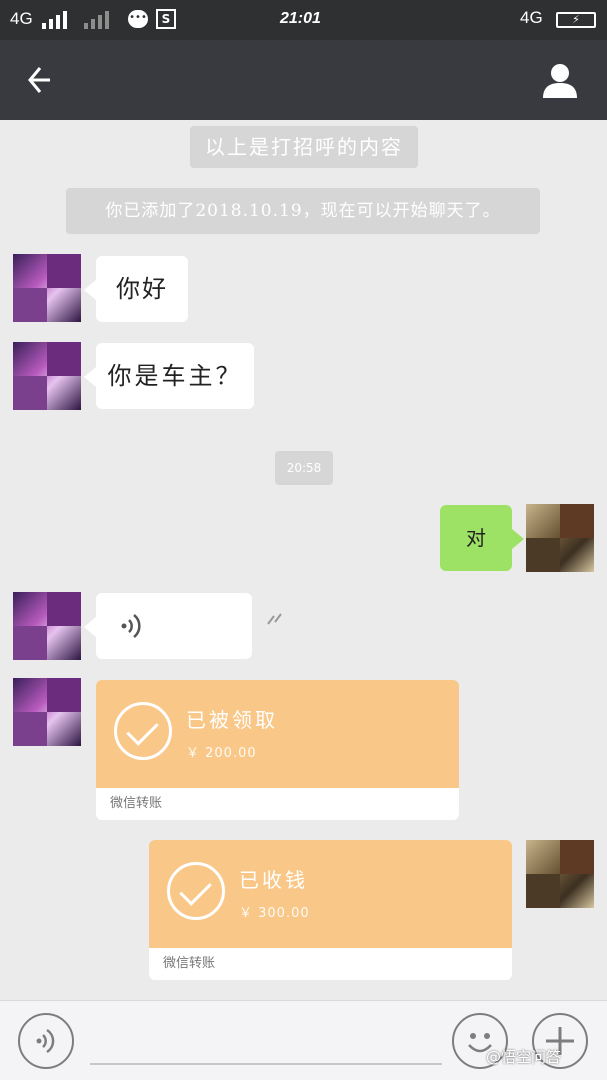 Image resolution: width=607 pixels, height=1080 pixels. Describe the element at coordinates (303, 211) in the screenshot. I see `system-message-added: 你已添加了2018.10.19，现在可以开始聊天了。` at that location.